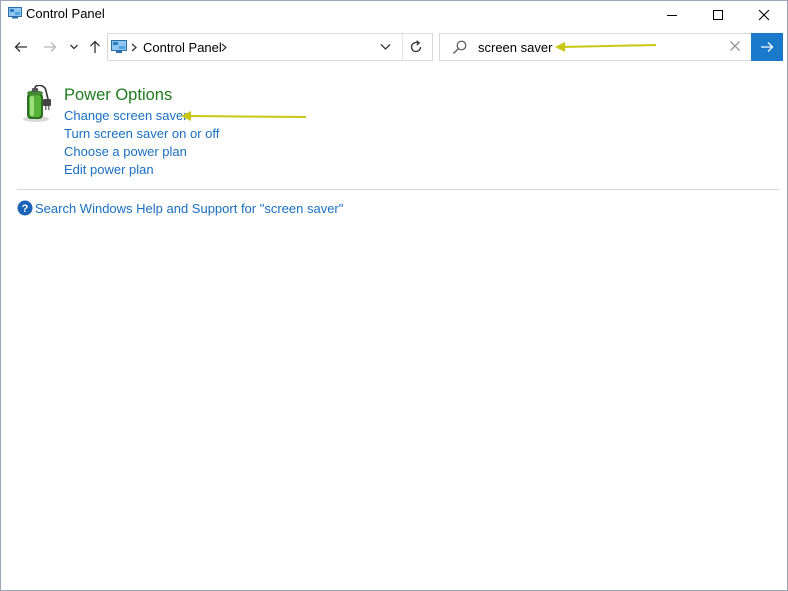  Describe the element at coordinates (394, 15) in the screenshot. I see `title-bar: Control Panel` at that location.